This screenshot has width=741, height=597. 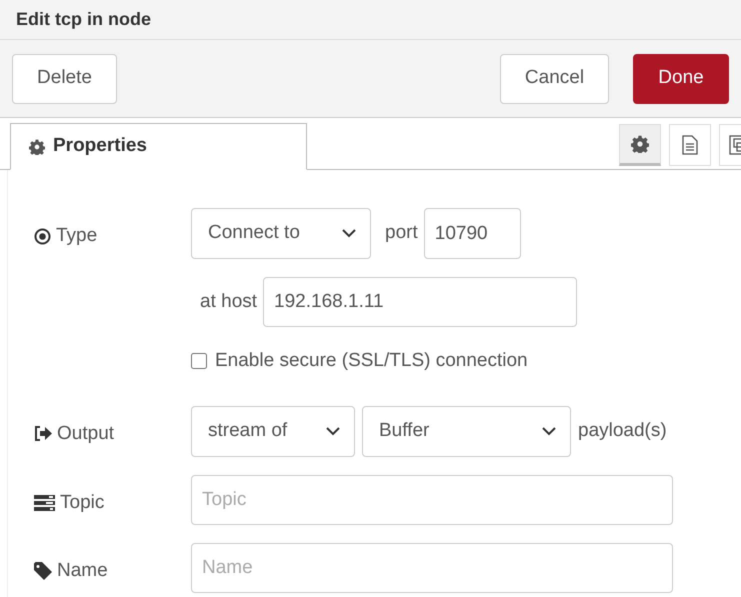 I want to click on port-field: 10790, so click(x=472, y=233).